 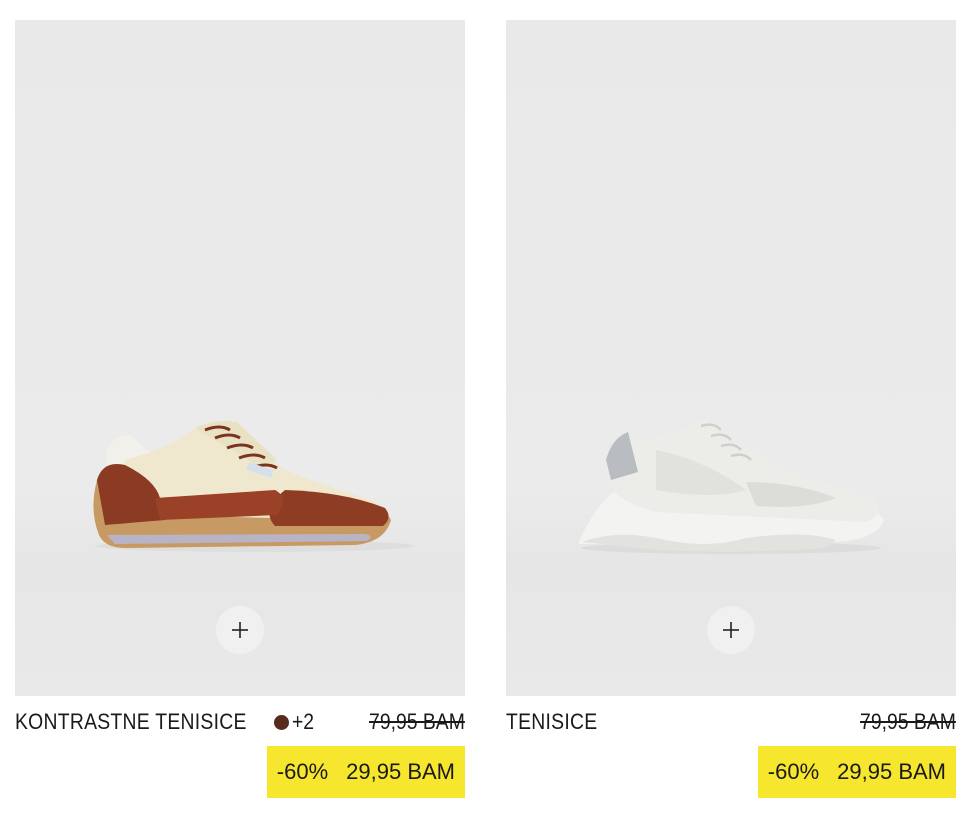 I want to click on color-swatches: +2, so click(x=295, y=722).